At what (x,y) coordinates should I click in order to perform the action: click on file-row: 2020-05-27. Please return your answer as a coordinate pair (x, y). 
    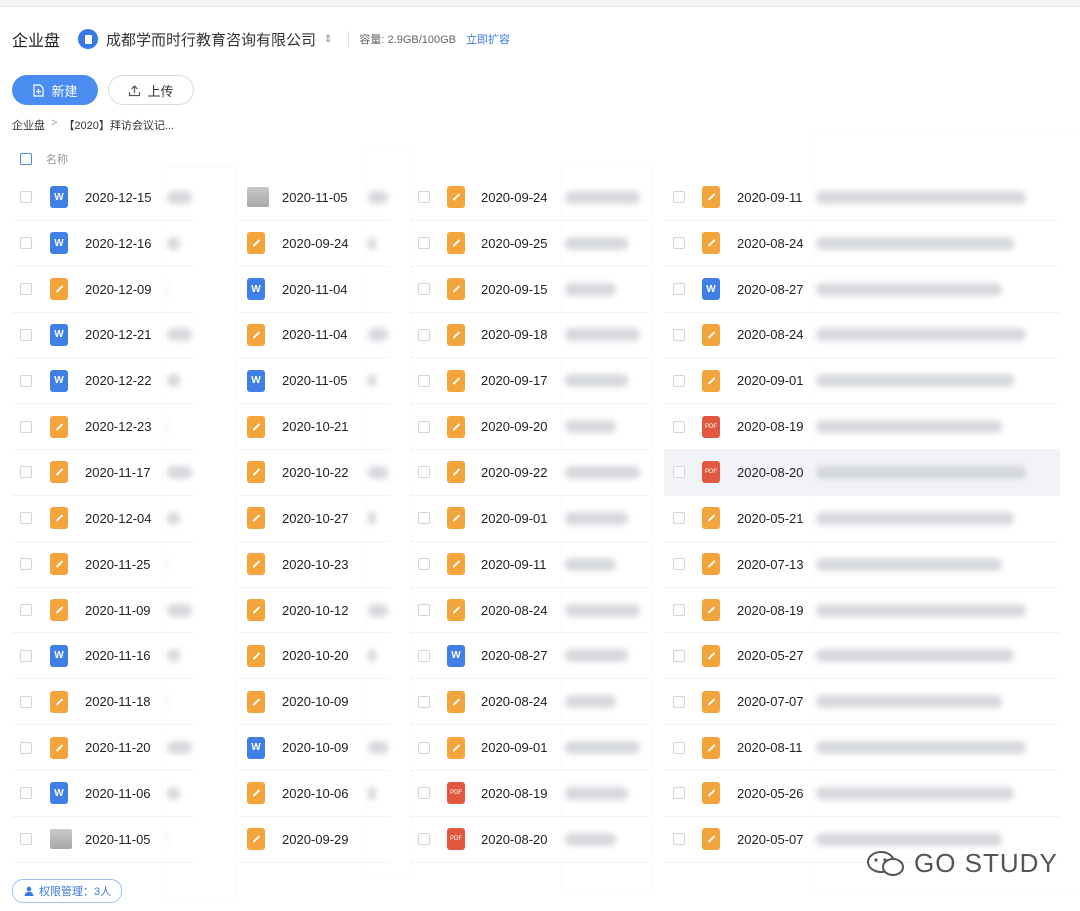
    Looking at the image, I should click on (862, 656).